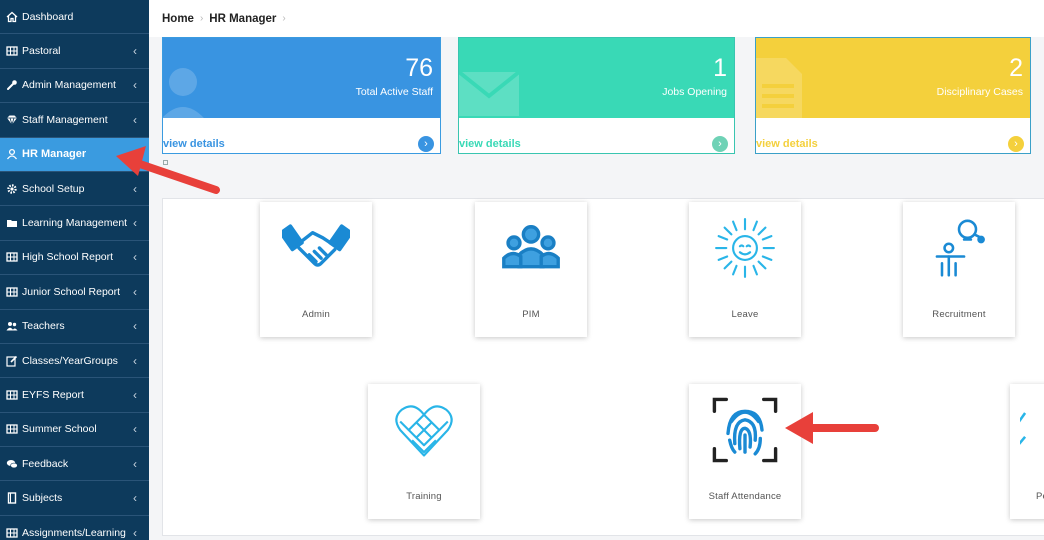  What do you see at coordinates (979, 92) in the screenshot?
I see `stat-label: Disciplinary Cases` at bounding box center [979, 92].